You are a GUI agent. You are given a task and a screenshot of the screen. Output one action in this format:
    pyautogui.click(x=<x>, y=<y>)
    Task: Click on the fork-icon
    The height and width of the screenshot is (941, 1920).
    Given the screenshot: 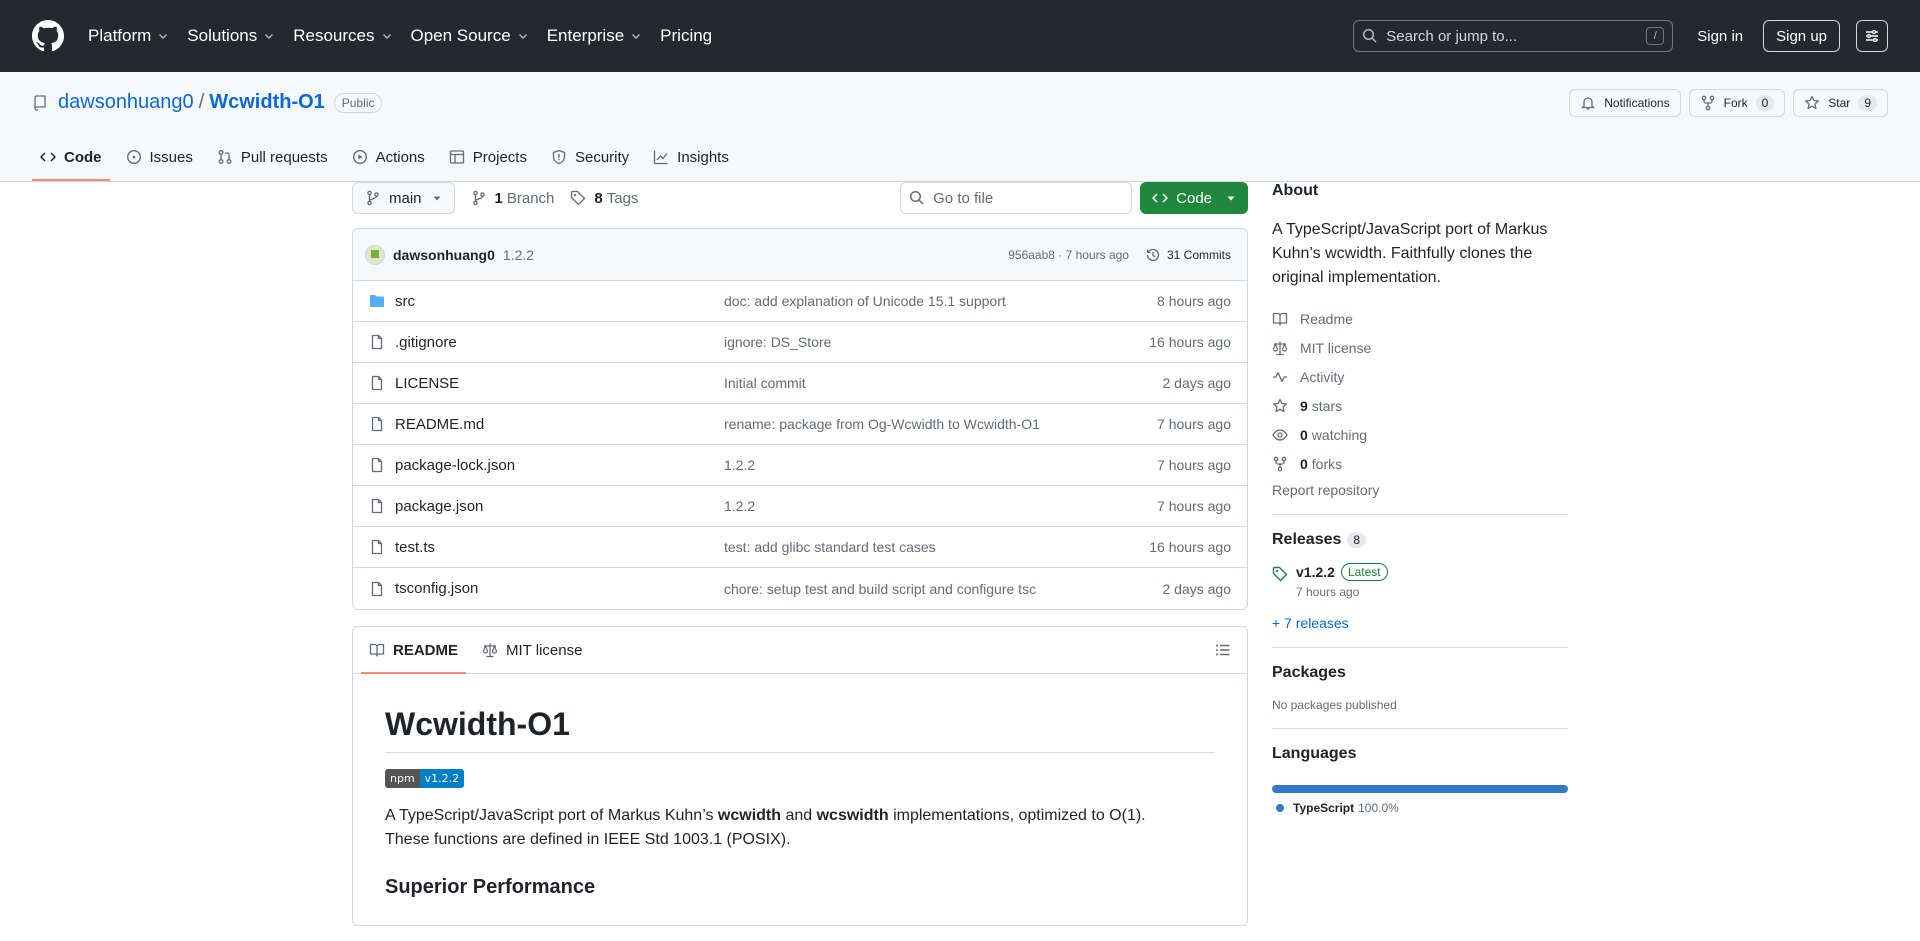 What is the action you would take?
    pyautogui.click(x=1707, y=103)
    